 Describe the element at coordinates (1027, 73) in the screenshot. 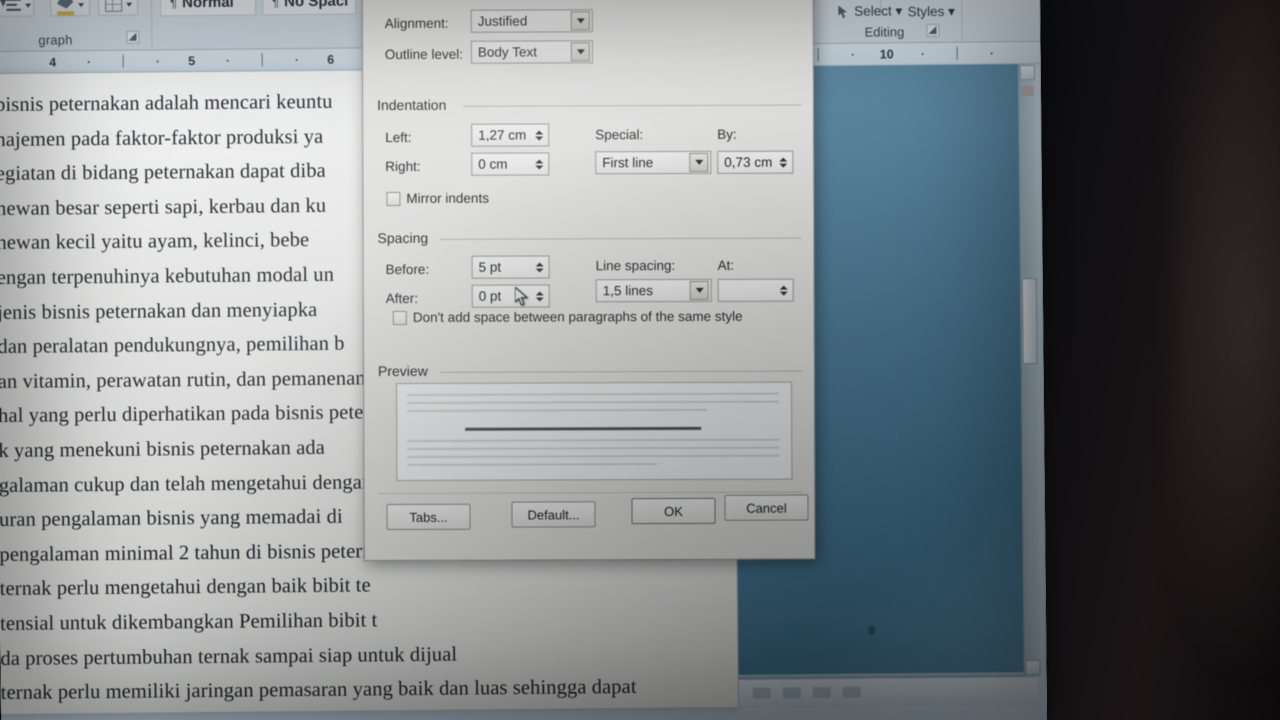

I see `scroll-up-button` at that location.